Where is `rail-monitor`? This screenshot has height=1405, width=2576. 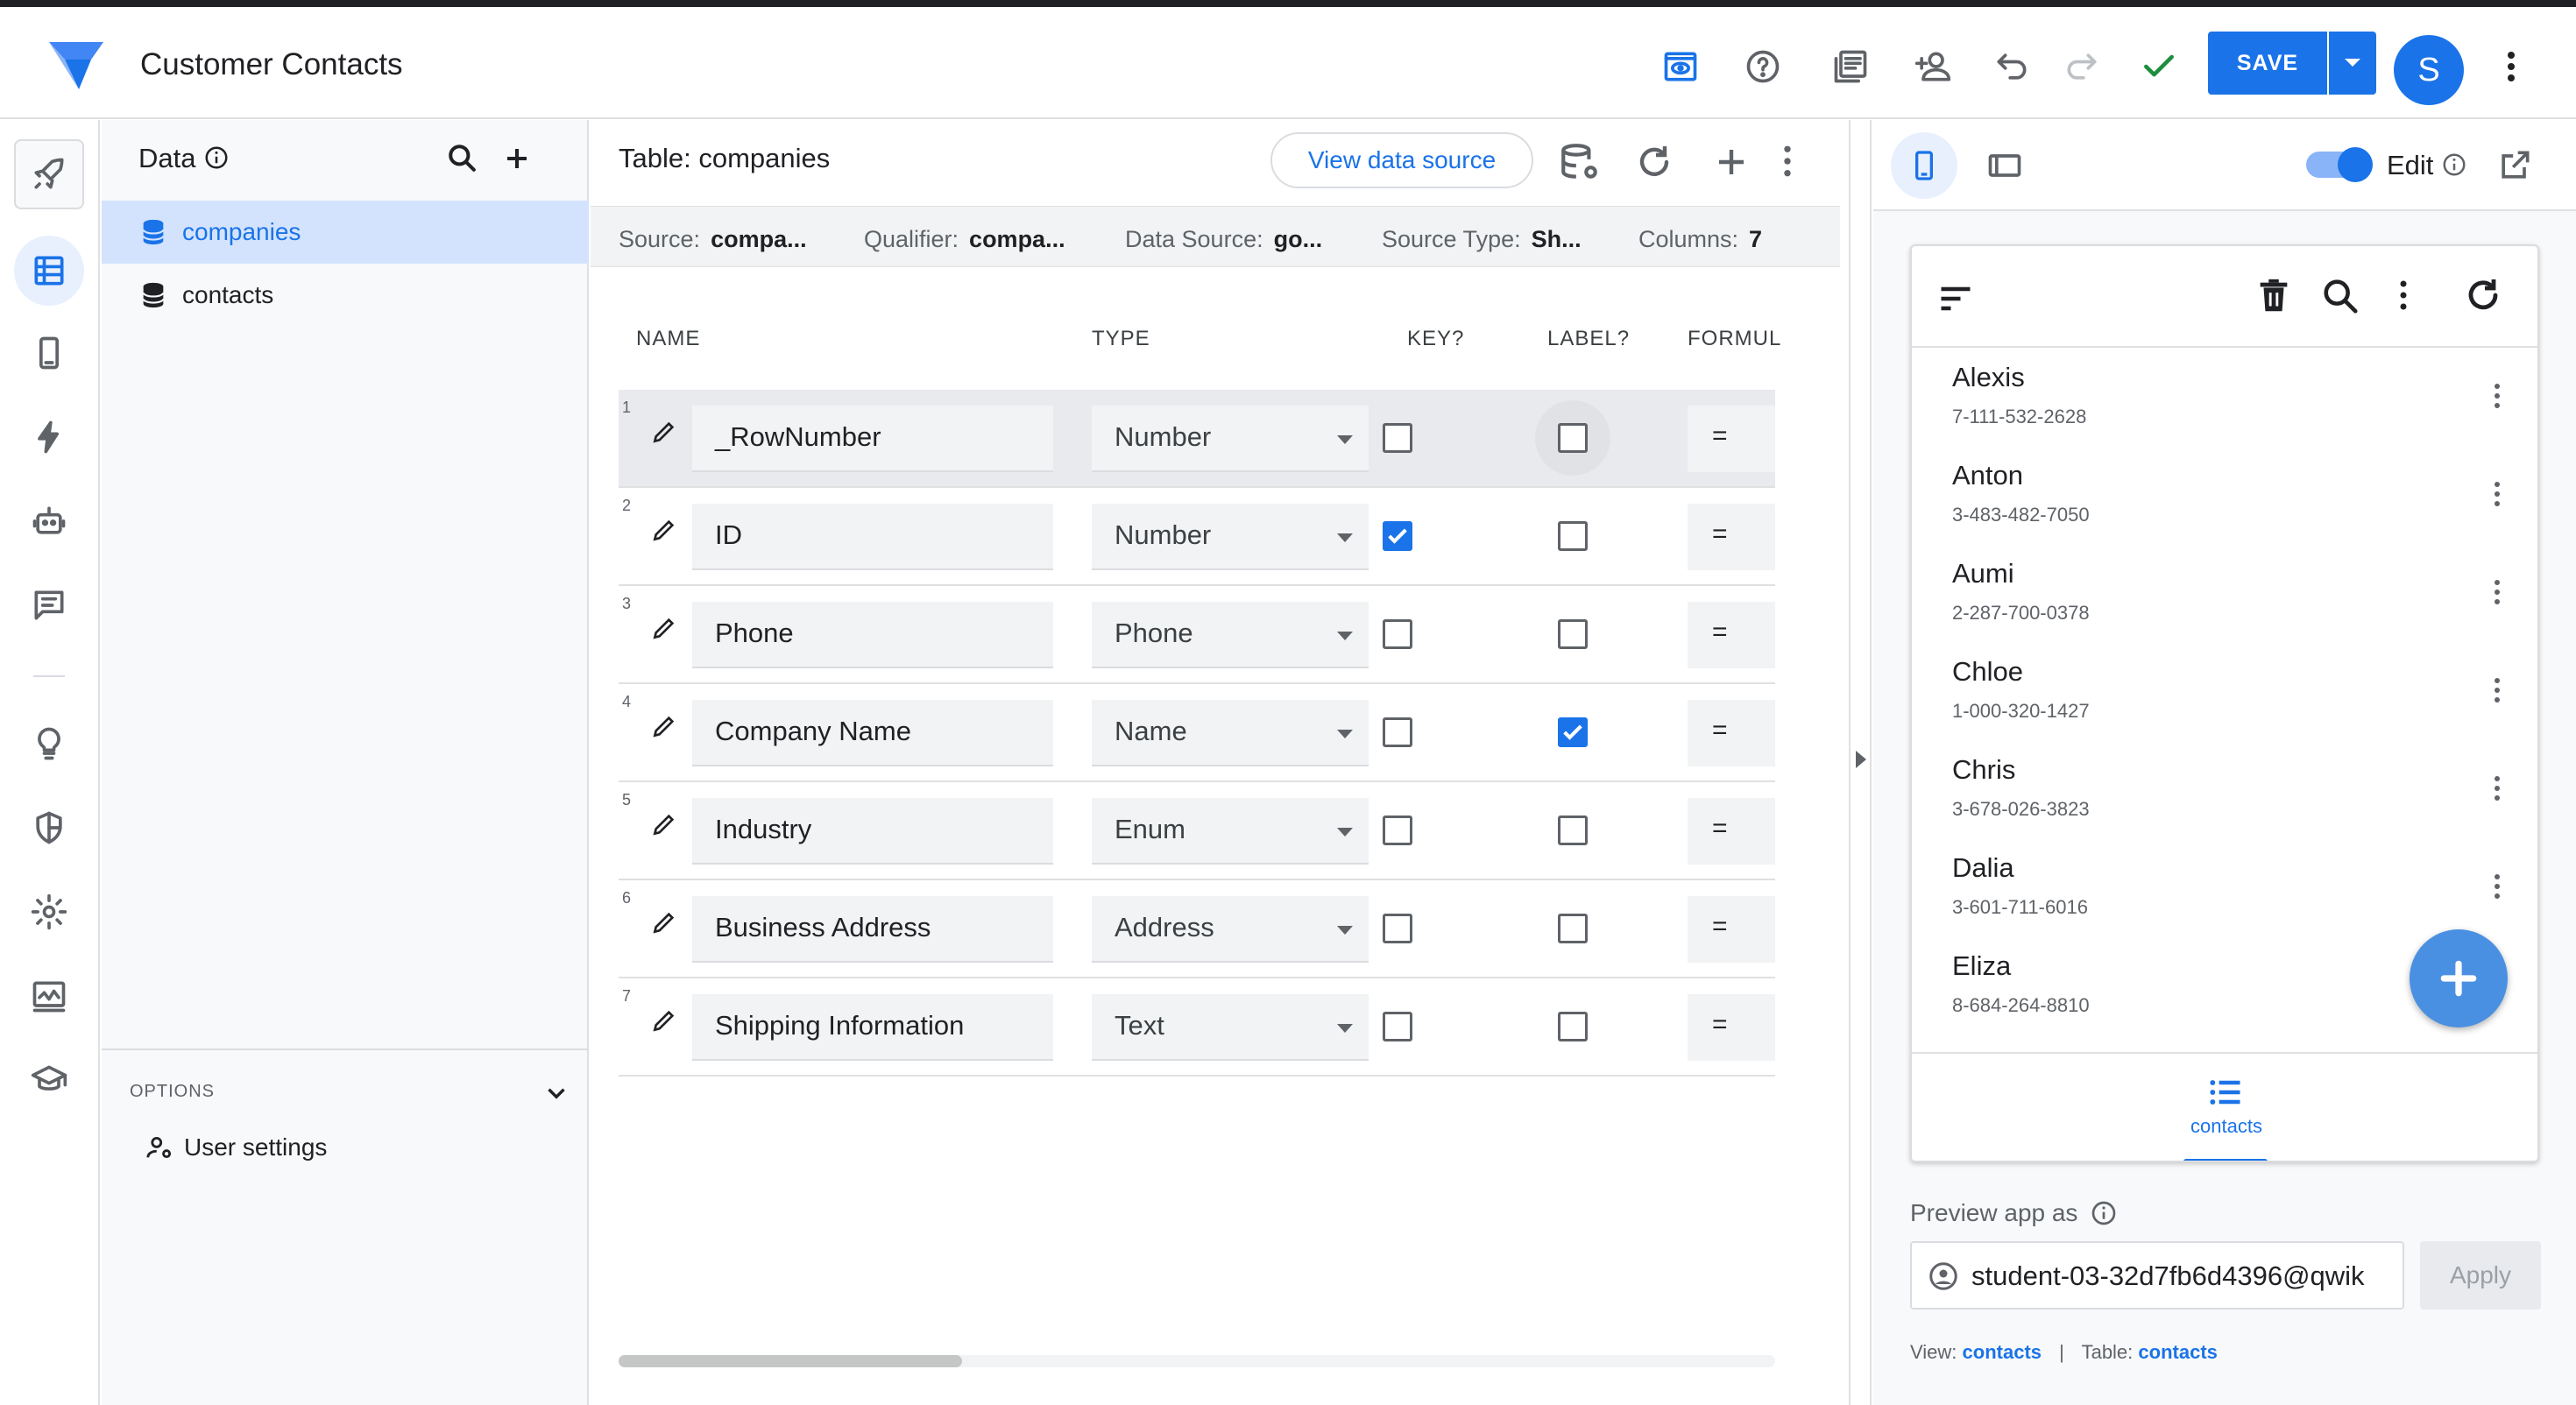 rail-monitor is located at coordinates (49, 996).